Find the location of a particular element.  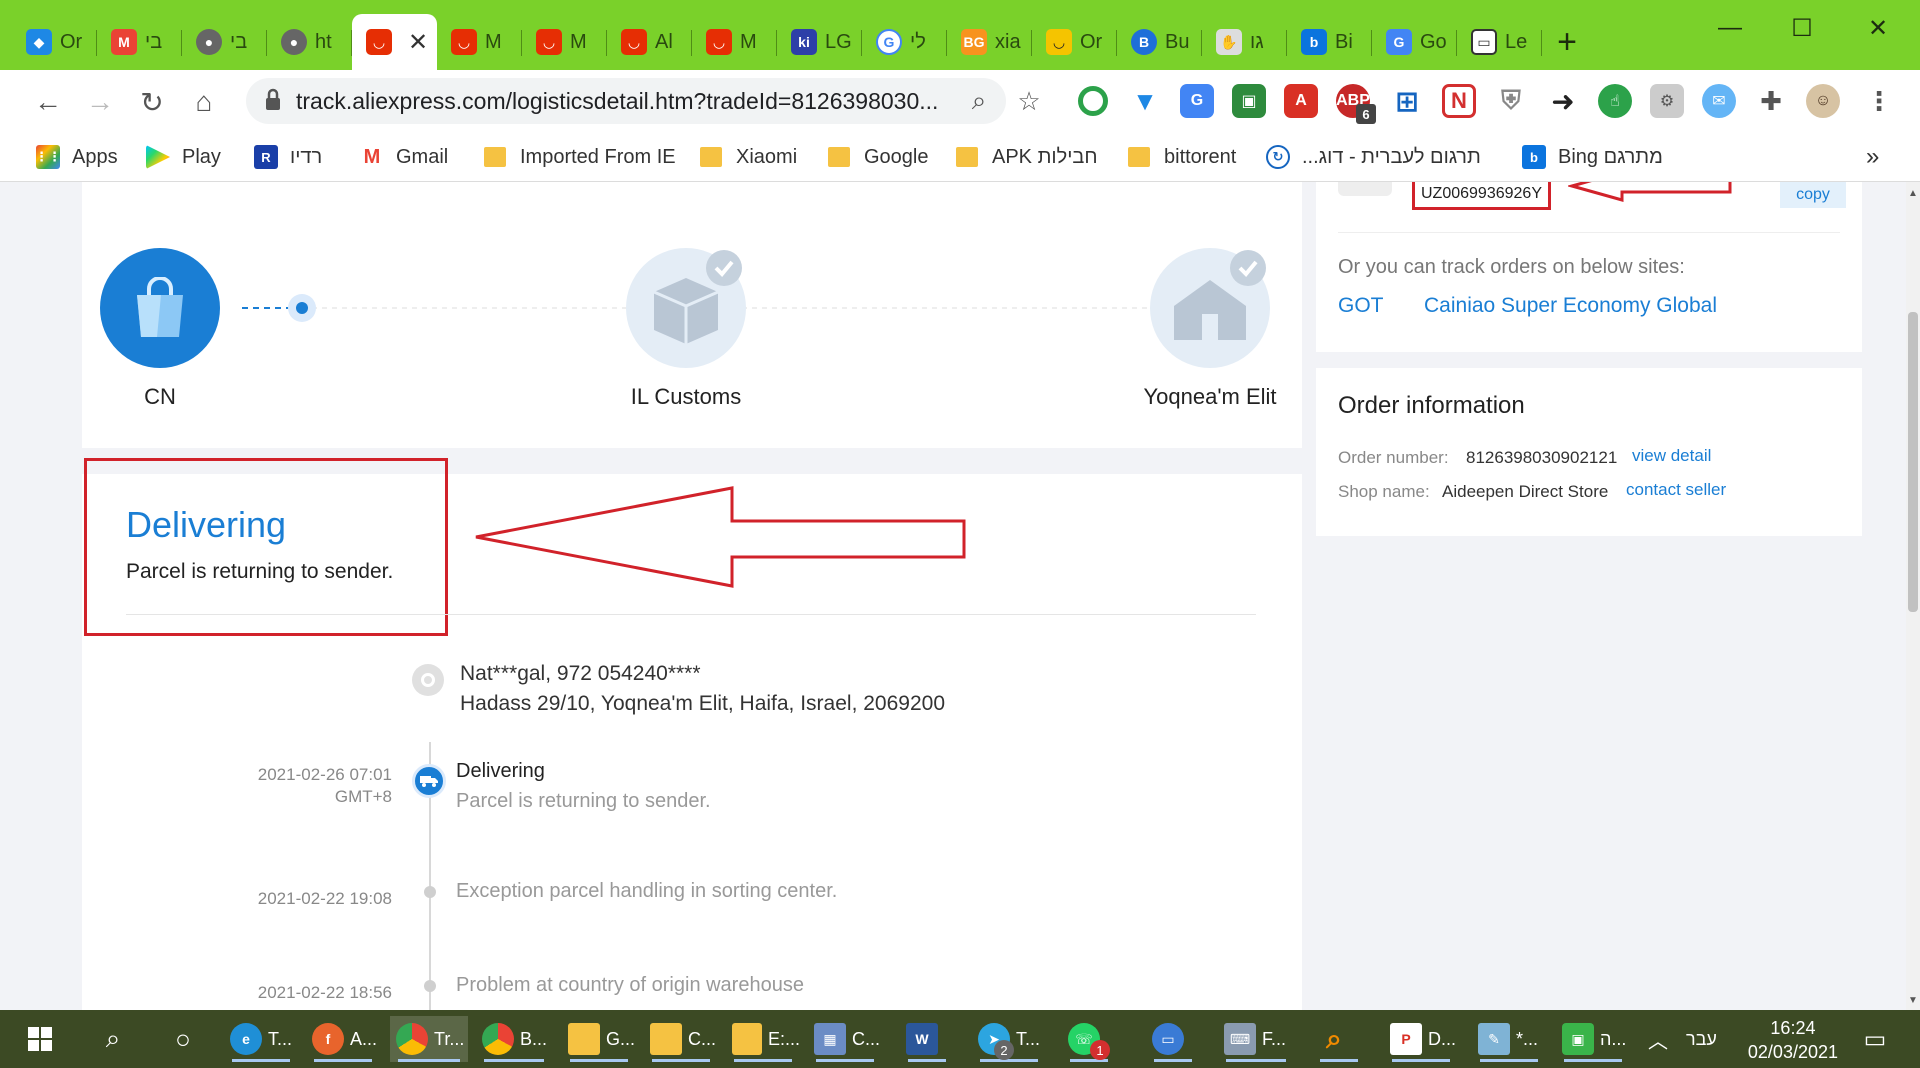

close-tab-icon: ✕ is located at coordinates (418, 42).